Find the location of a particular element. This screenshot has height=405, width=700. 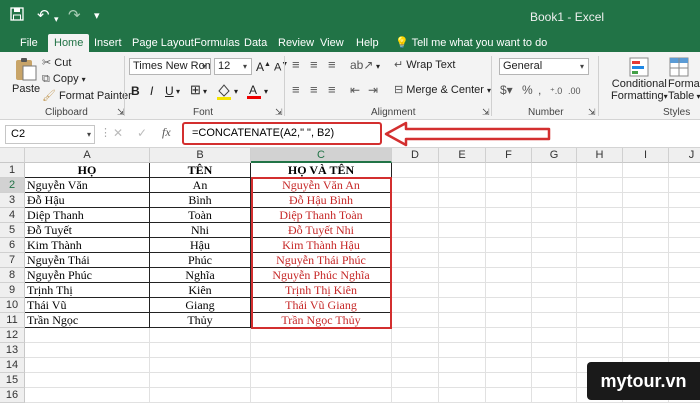

cell-a6: Kim Thành is located at coordinates (87, 245).